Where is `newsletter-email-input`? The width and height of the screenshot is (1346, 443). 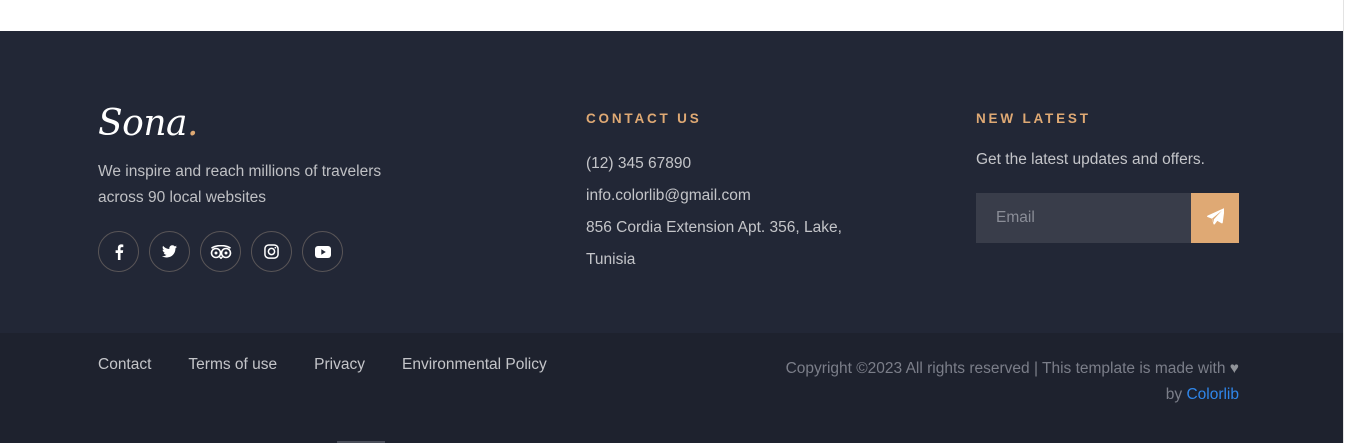 newsletter-email-input is located at coordinates (1083, 218).